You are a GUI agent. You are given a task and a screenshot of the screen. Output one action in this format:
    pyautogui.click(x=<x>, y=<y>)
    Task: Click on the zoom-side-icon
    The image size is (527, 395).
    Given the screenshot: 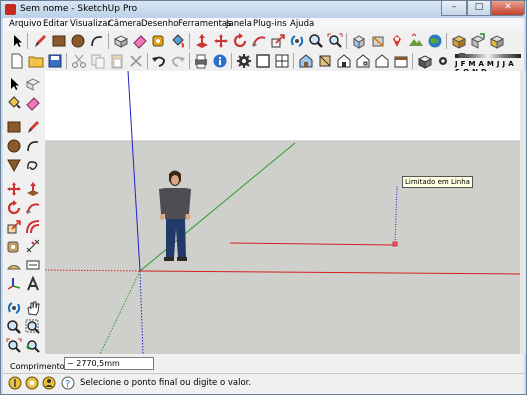 What is the action you would take?
    pyautogui.click(x=14, y=327)
    